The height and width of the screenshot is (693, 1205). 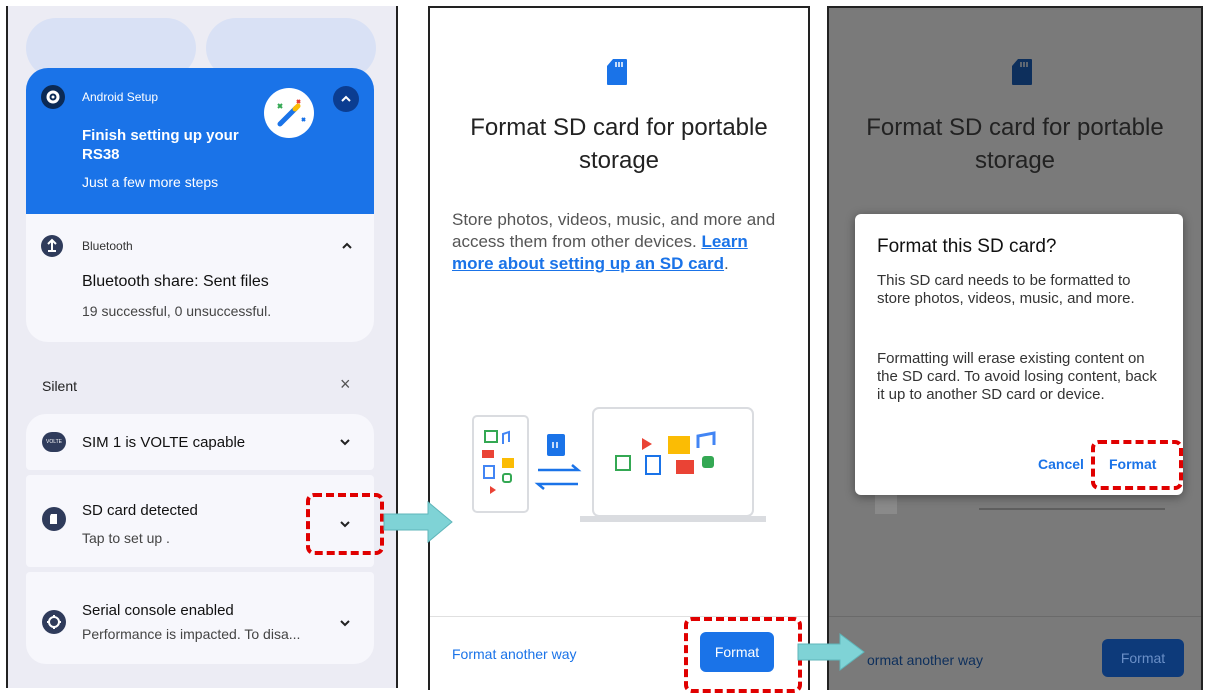 I want to click on notification-subtitle: Just a few more steps, so click(x=150, y=182).